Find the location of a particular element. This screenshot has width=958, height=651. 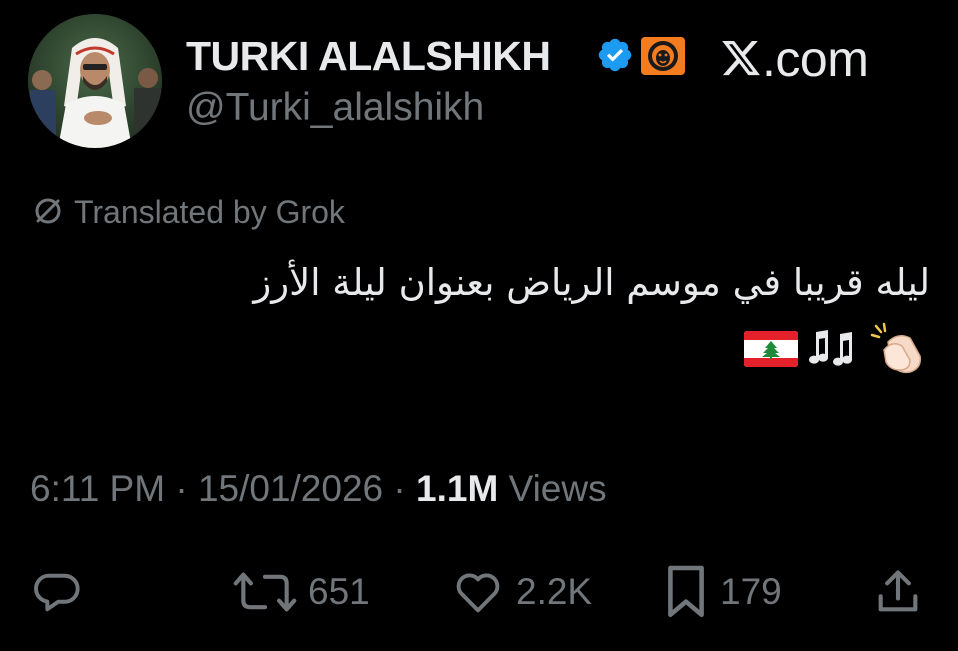

display-name: TURKI ALALSHIKH is located at coordinates (368, 56).